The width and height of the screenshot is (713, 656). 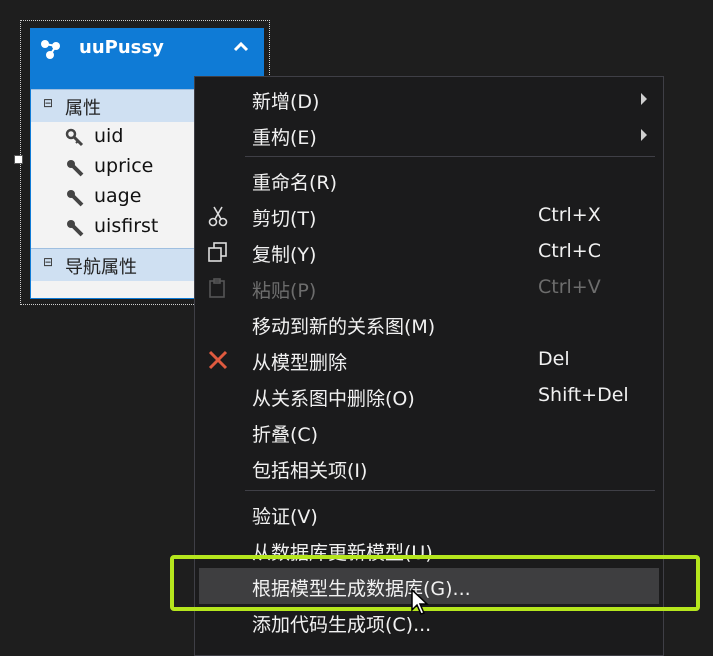 I want to click on navigation-section-label: 导航属性, so click(x=101, y=267).